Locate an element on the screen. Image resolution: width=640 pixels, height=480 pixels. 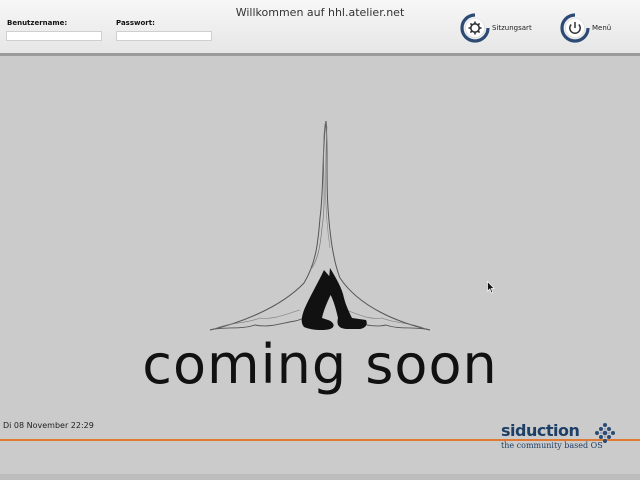
menu-label: Menü is located at coordinates (602, 28).